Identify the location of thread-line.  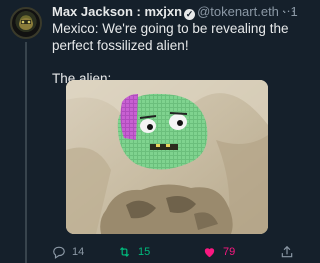
(26, 152).